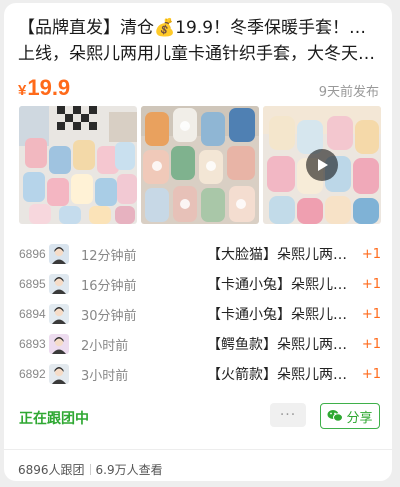 This screenshot has width=400, height=487. I want to click on stats-footer: 6896人跟团 6.9万人查看, so click(90, 469).